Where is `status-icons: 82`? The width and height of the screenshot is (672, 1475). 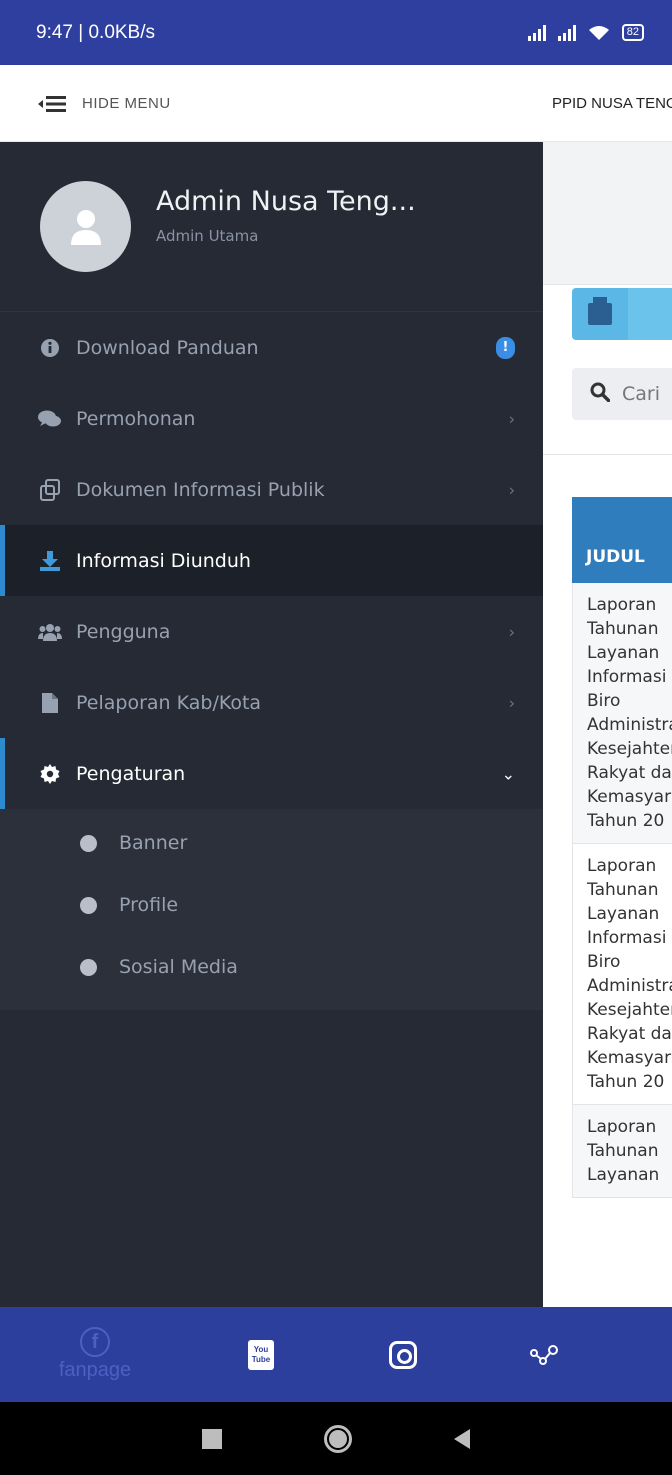 status-icons: 82 is located at coordinates (585, 32).